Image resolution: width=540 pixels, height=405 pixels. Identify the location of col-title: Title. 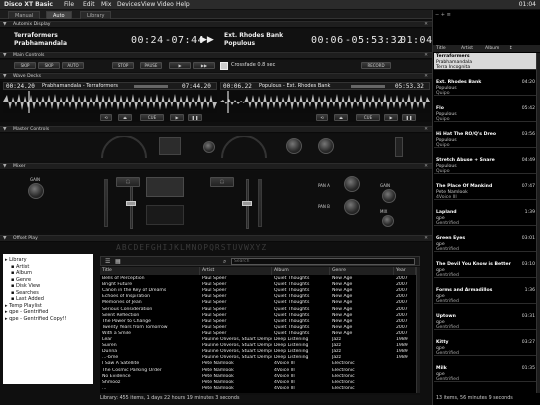
(150, 271).